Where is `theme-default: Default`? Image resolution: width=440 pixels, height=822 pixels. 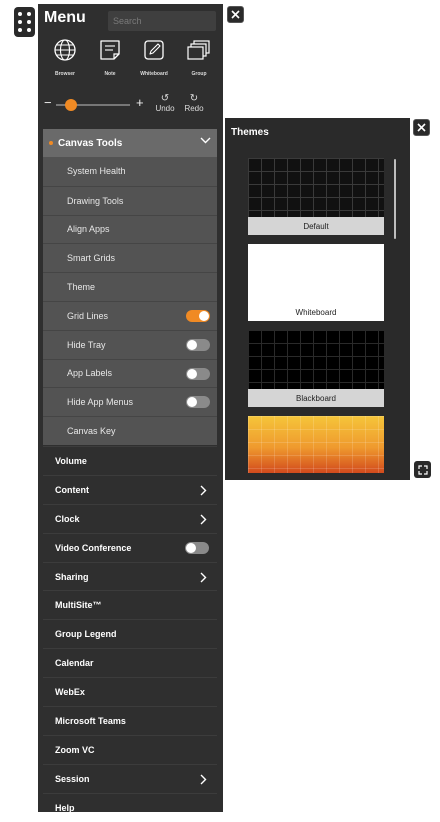 theme-default: Default is located at coordinates (316, 196).